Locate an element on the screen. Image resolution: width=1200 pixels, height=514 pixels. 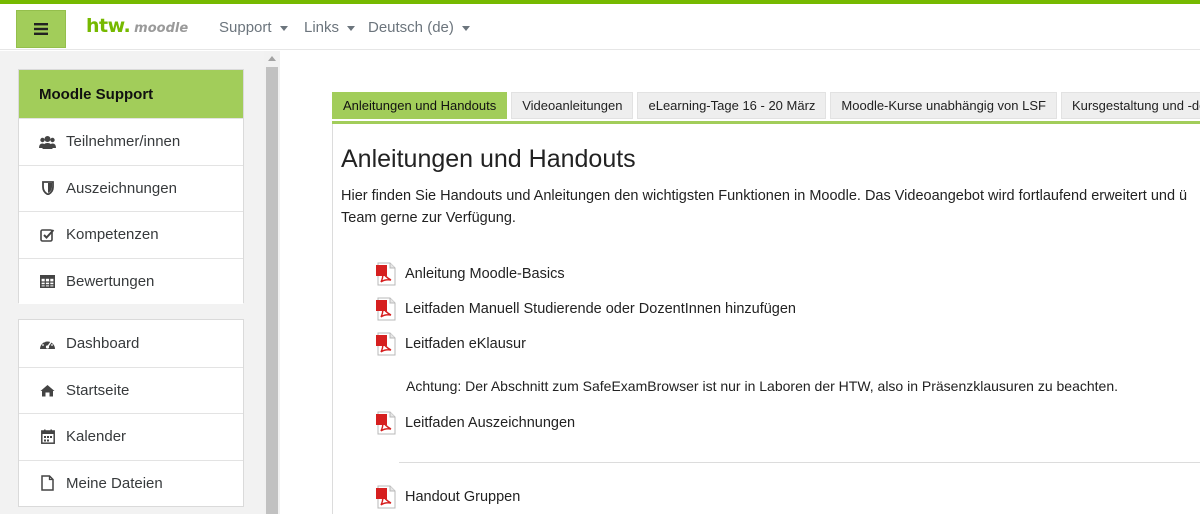
sidebar-item-calendar: Kalender is located at coordinates (131, 436).